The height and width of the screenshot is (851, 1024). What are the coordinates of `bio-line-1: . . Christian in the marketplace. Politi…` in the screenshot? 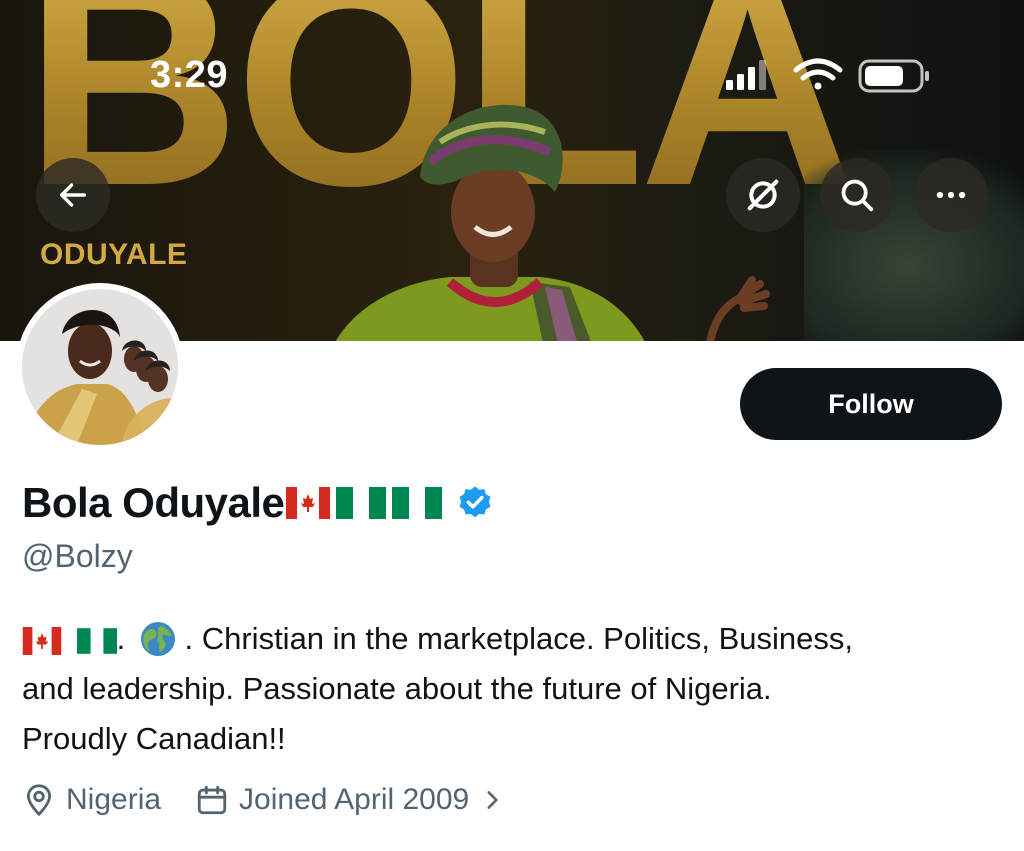 It's located at (512, 639).